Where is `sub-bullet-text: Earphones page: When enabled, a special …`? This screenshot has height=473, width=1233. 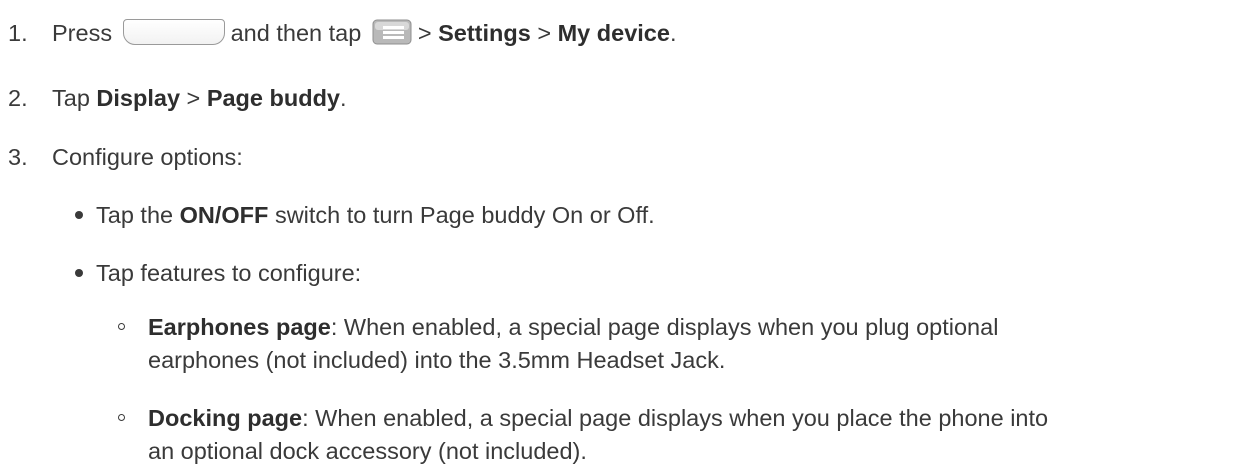
sub-bullet-text: Earphones page: When enabled, a special … is located at coordinates (690, 344).